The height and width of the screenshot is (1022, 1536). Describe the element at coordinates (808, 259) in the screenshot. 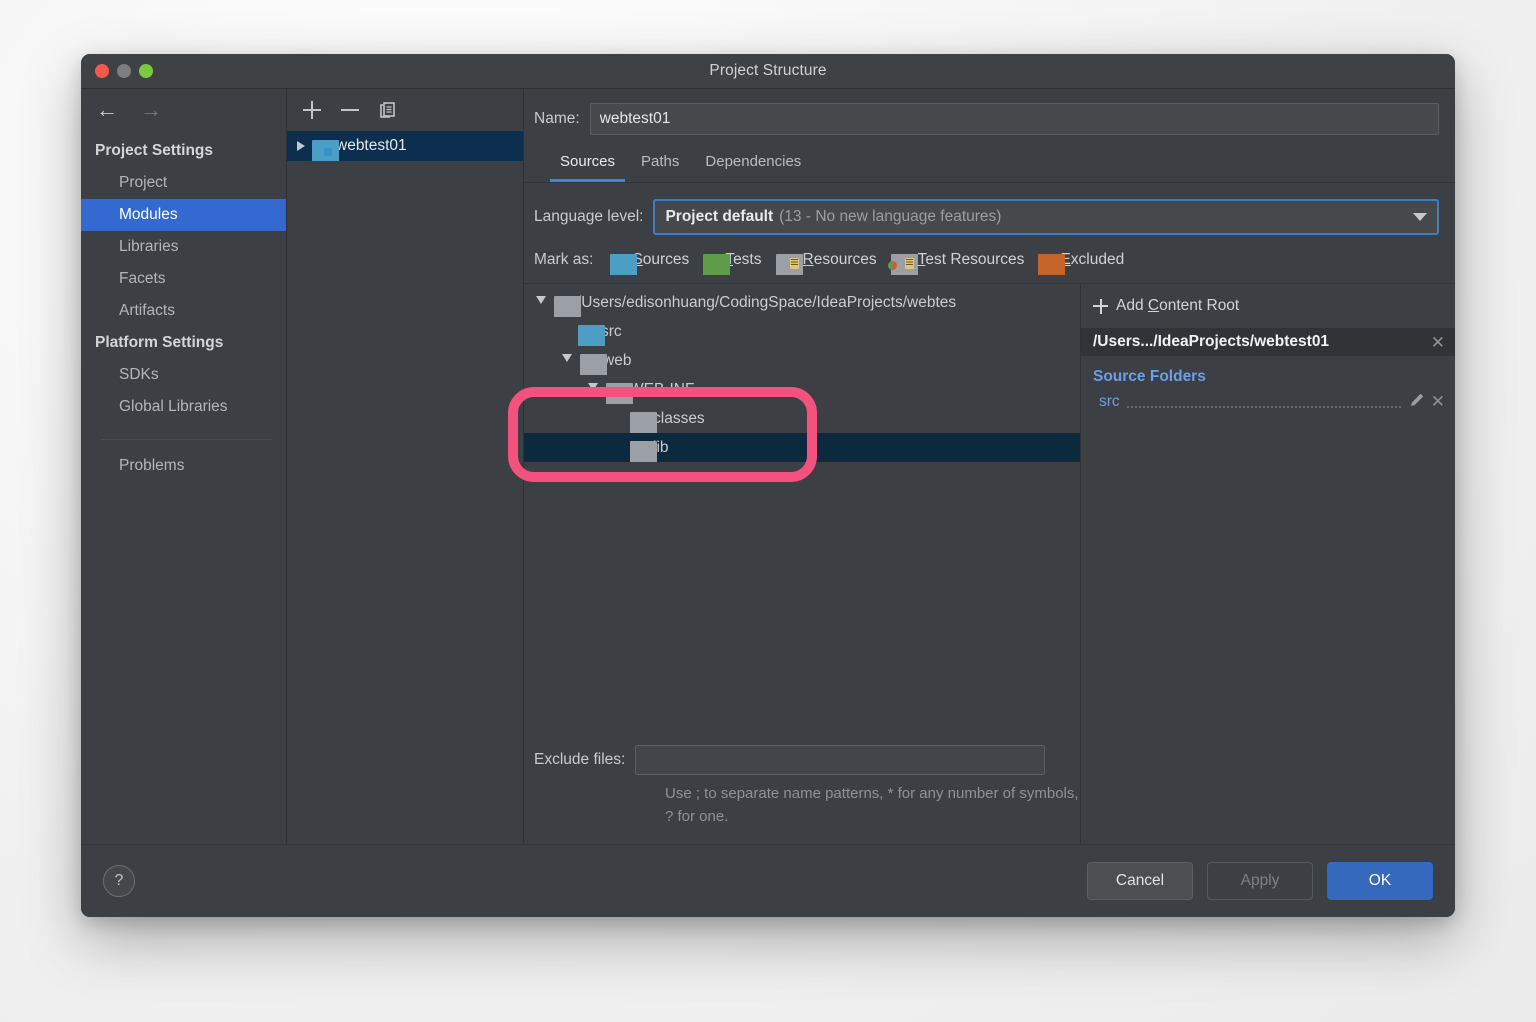

I see `mark-as-resources-mnemonic: R` at that location.